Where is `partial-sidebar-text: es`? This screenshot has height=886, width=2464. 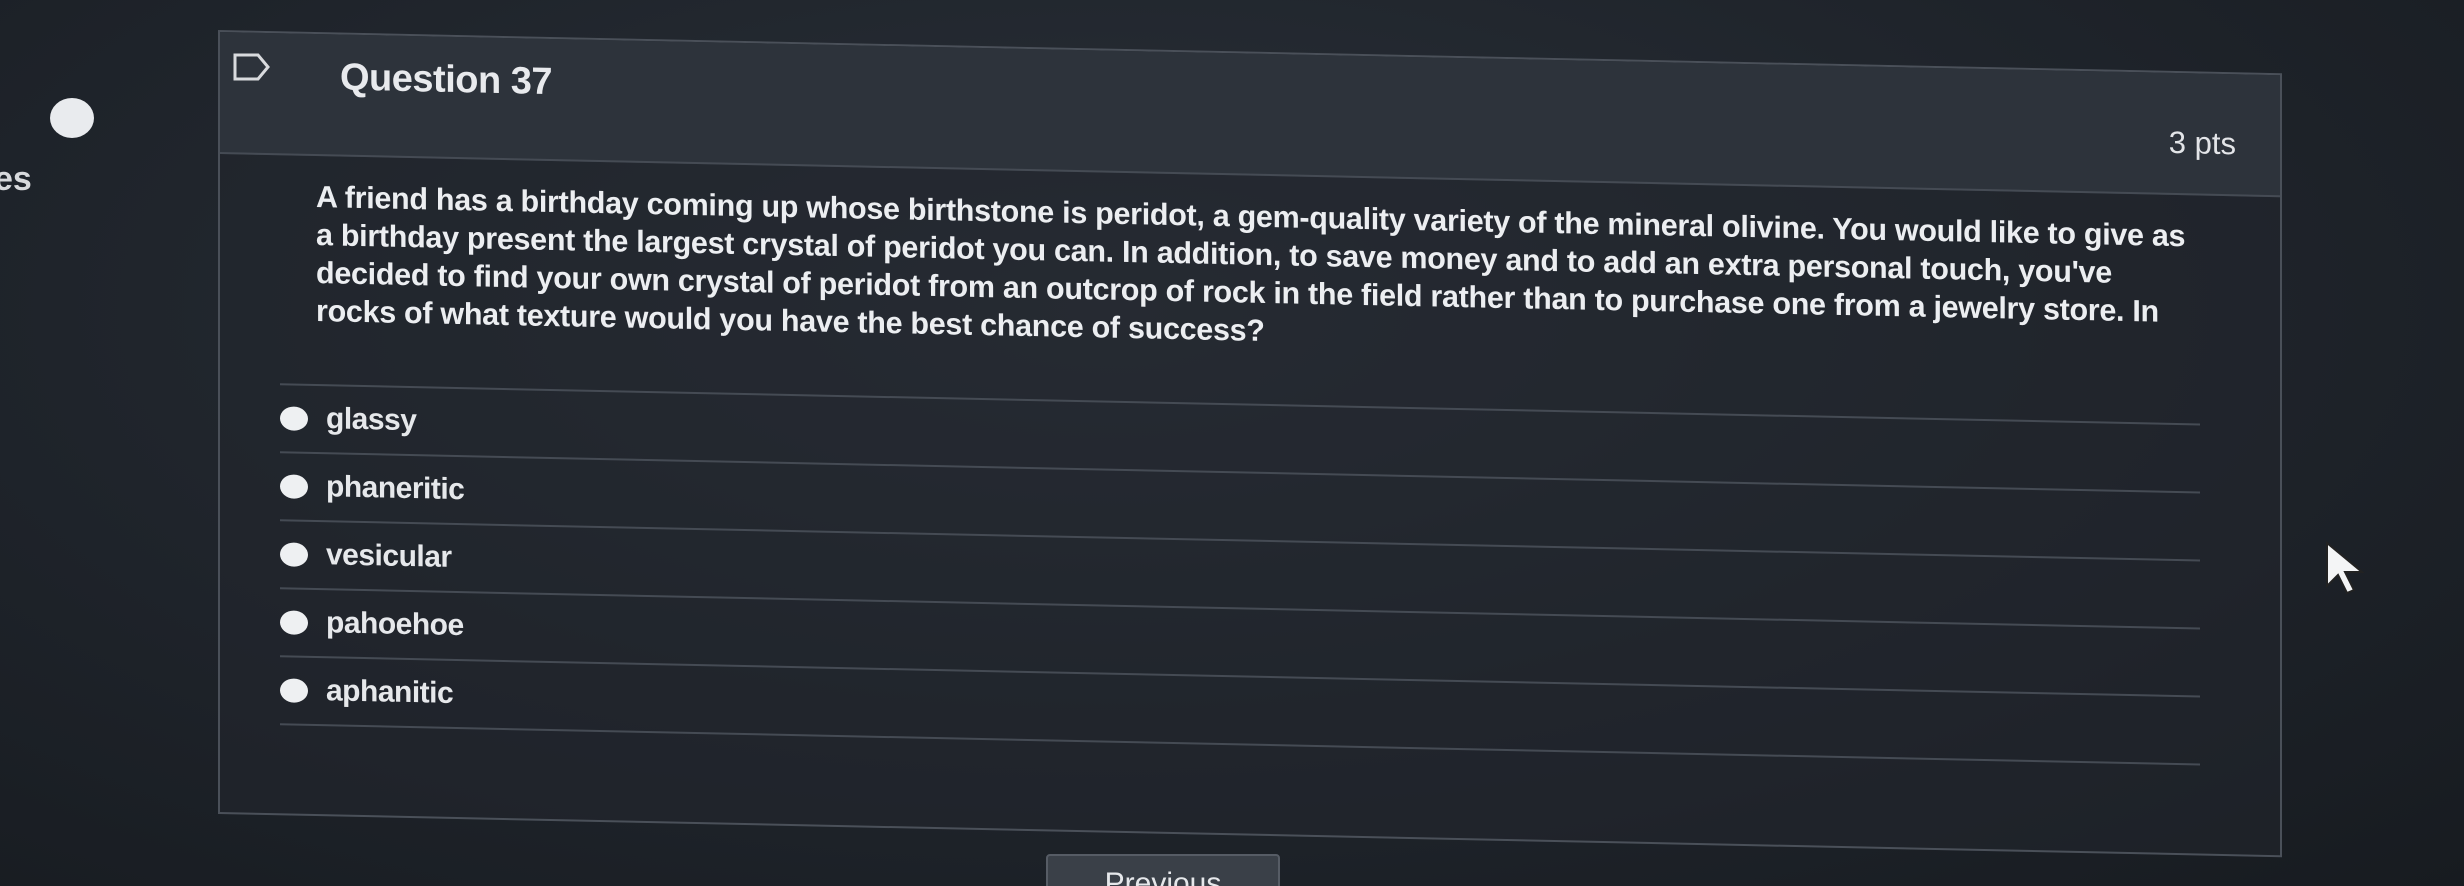 partial-sidebar-text: es is located at coordinates (16, 179).